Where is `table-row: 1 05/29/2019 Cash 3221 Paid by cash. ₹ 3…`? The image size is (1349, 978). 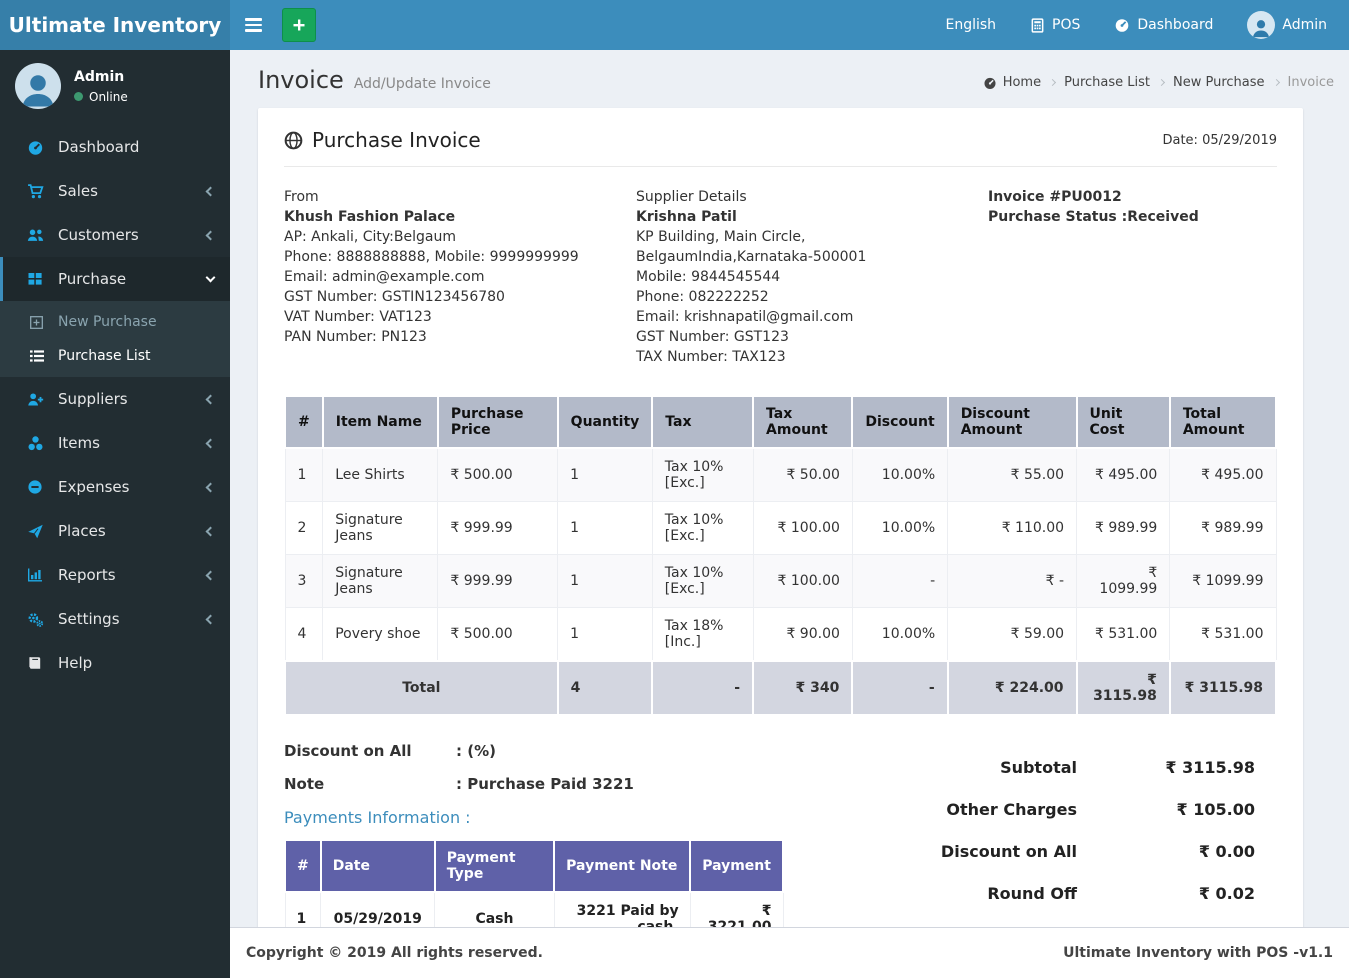
table-row: 1 05/29/2019 Cash 3221 Paid by cash. ₹ 3… is located at coordinates (534, 909).